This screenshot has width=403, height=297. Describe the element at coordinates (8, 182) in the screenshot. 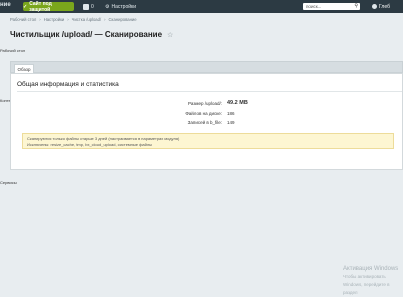

I see `left-nav-item: Сервисы` at that location.